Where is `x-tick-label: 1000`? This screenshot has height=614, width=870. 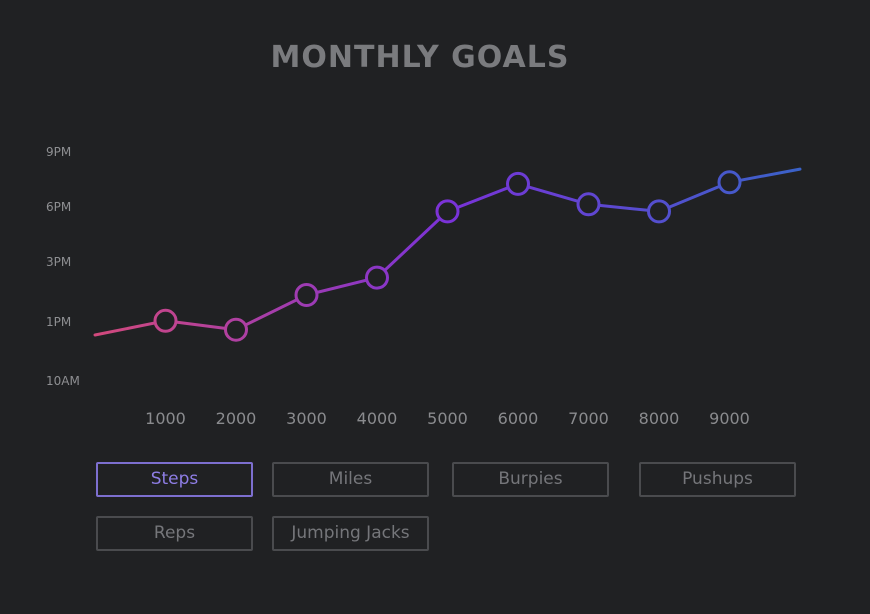 x-tick-label: 1000 is located at coordinates (165, 418).